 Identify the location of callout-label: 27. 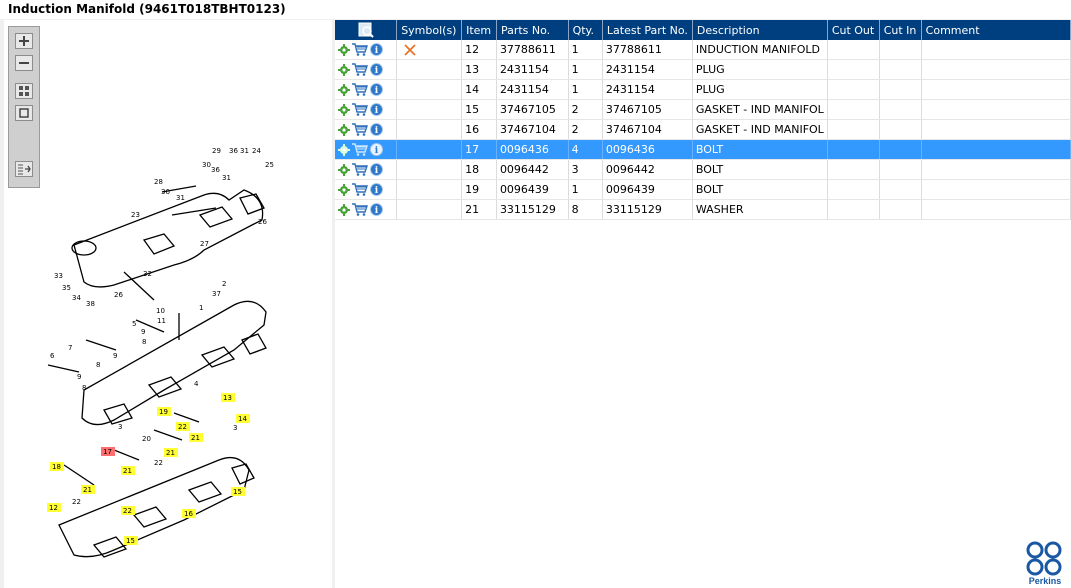
(204, 244).